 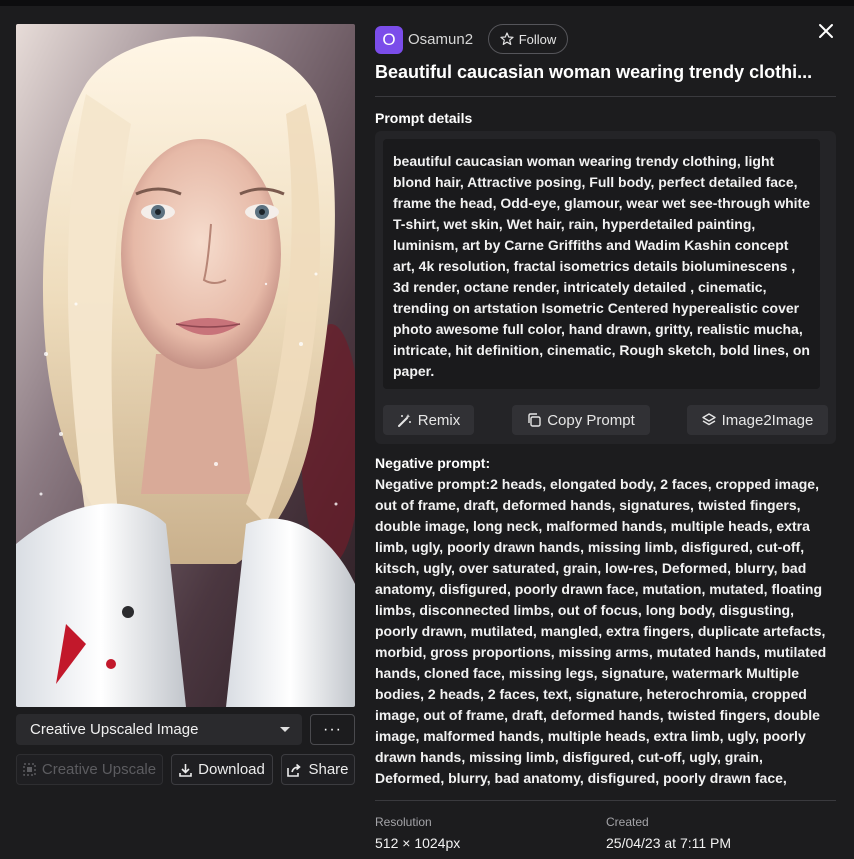 I want to click on more-options-button: ···, so click(x=332, y=729).